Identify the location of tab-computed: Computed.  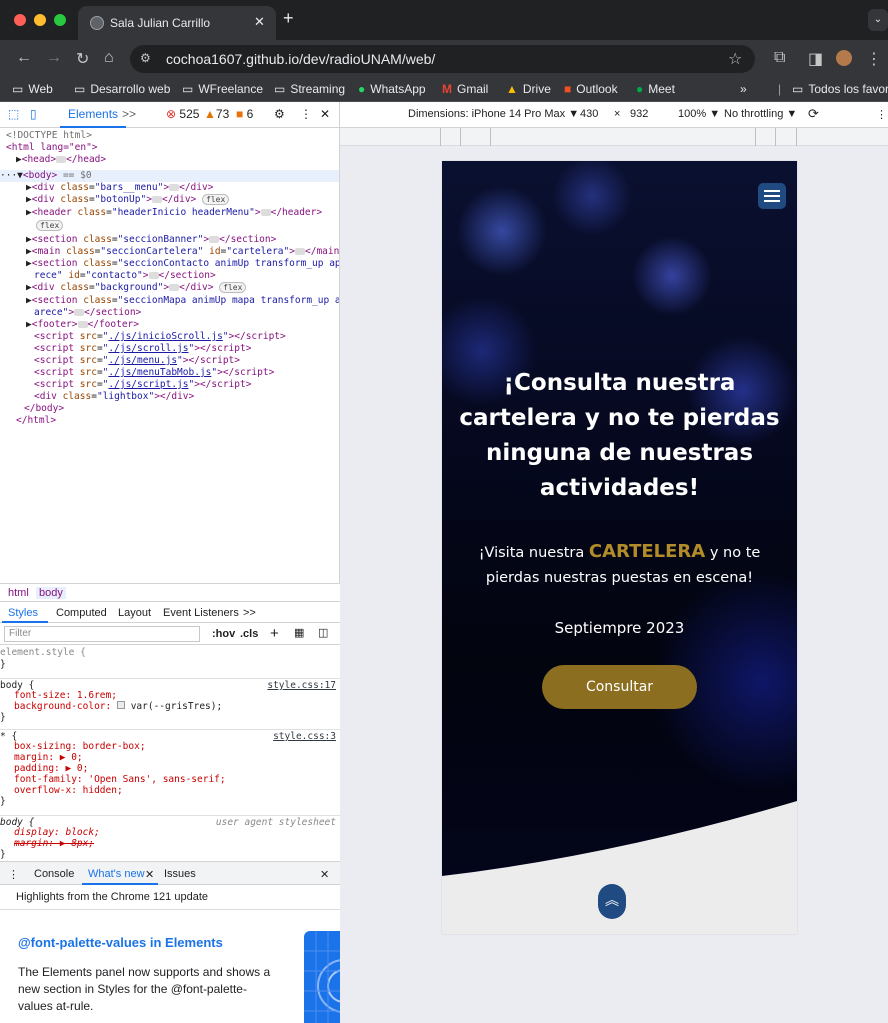
(81, 613).